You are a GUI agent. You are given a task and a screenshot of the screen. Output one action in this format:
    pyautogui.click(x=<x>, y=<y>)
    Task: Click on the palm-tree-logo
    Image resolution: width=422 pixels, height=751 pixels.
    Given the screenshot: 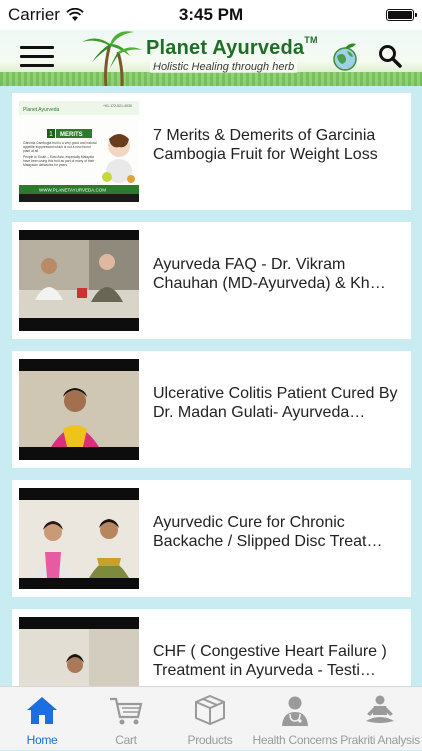 What is the action you would take?
    pyautogui.click(x=112, y=58)
    